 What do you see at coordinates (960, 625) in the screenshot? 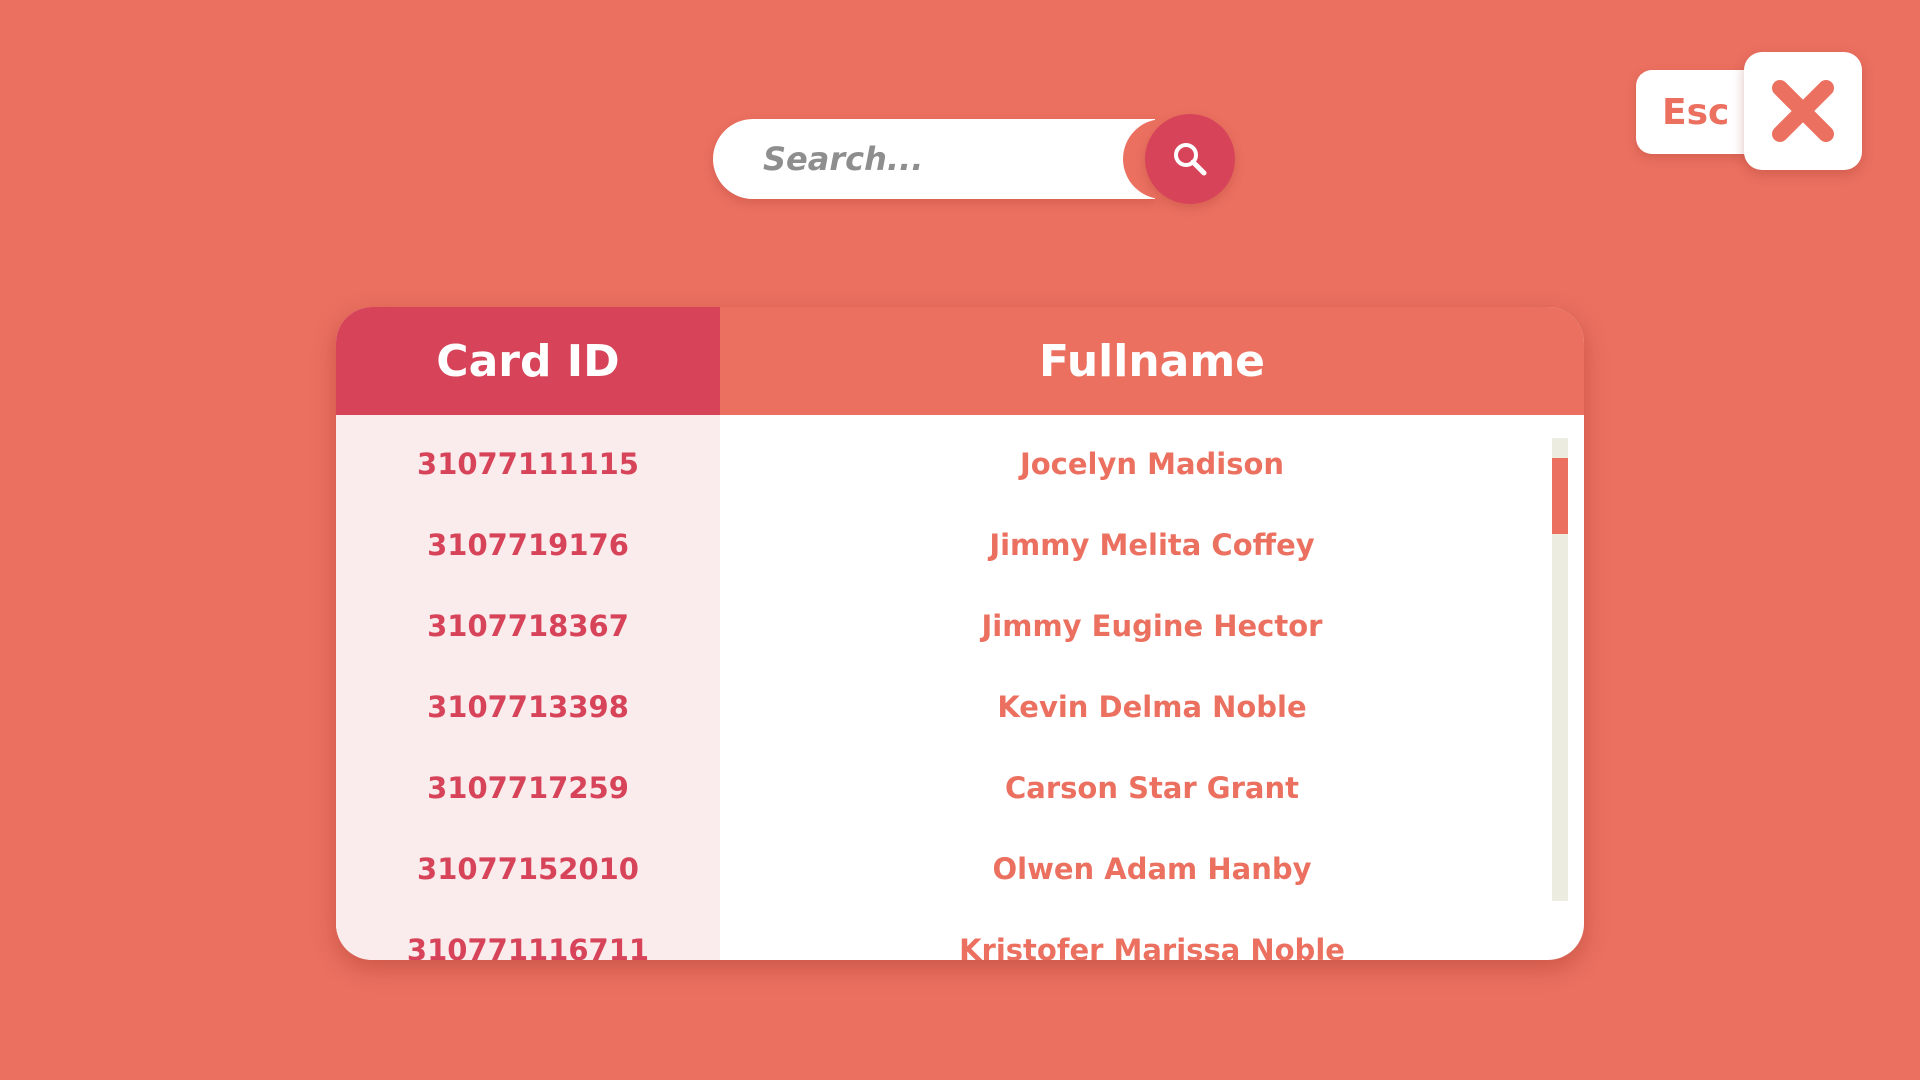
I see `table-row: 3107718367 Jimmy Eugine Hector` at bounding box center [960, 625].